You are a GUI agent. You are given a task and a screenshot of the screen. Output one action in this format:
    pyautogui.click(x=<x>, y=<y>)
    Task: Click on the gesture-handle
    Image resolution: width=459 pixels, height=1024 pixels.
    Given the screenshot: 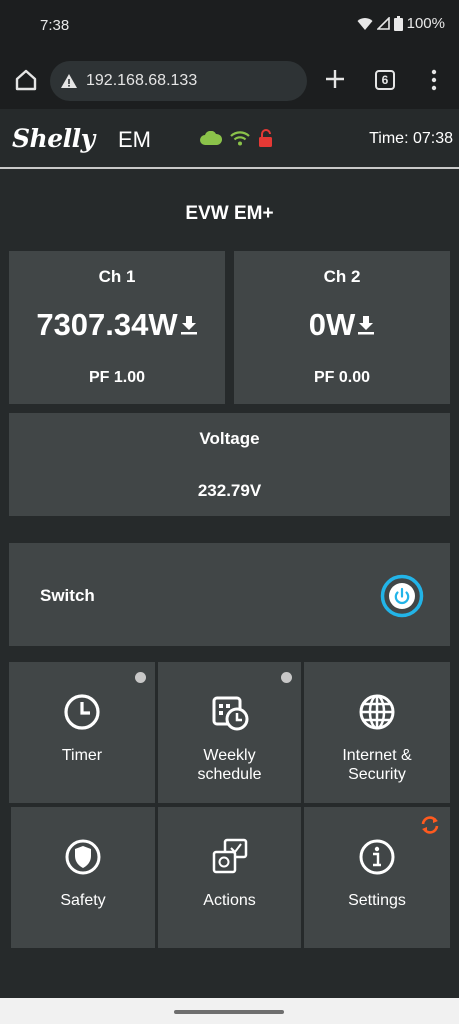 What is the action you would take?
    pyautogui.click(x=229, y=1012)
    